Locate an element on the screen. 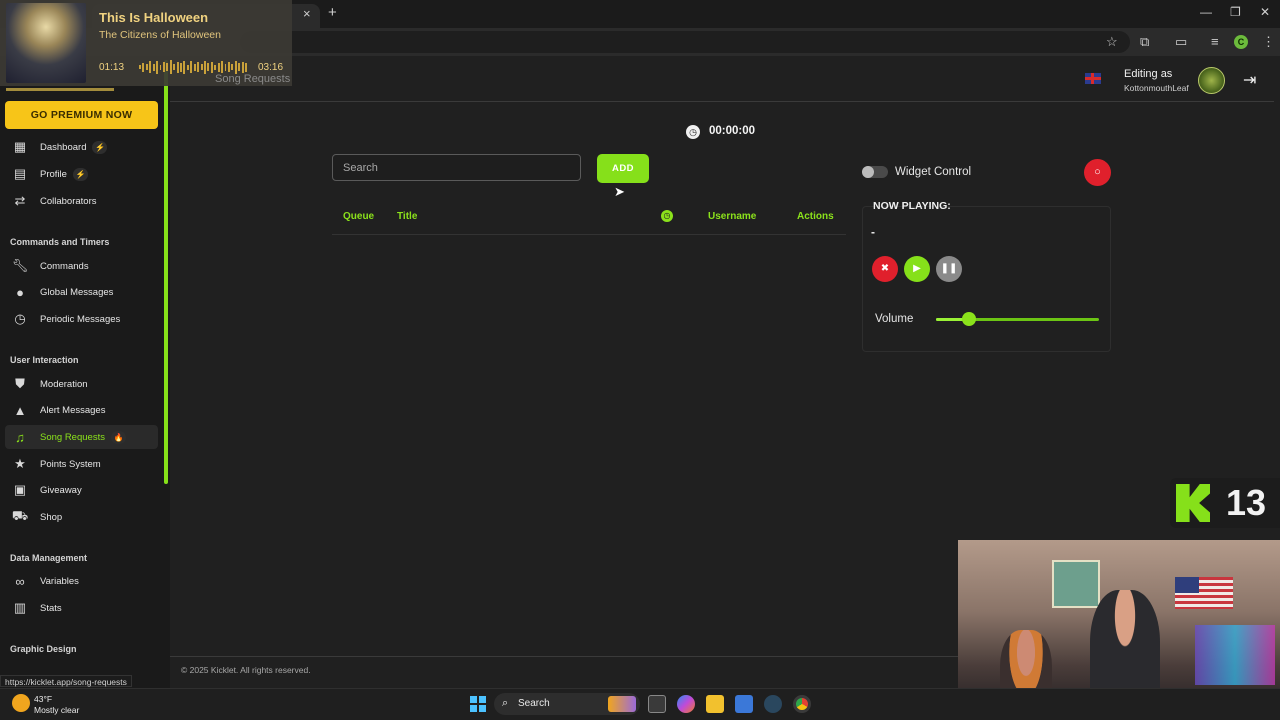 The width and height of the screenshot is (1280, 720). webcam-wall-flag is located at coordinates (1204, 593).